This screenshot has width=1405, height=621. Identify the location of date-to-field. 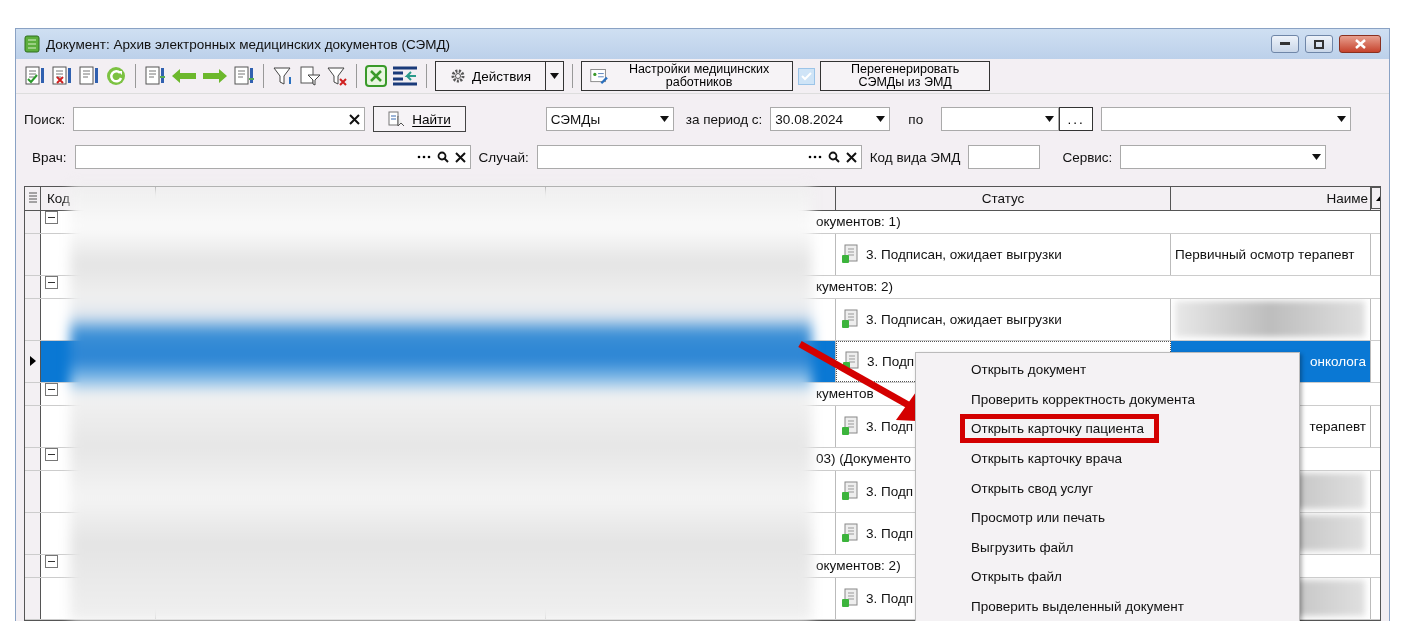
(1000, 119).